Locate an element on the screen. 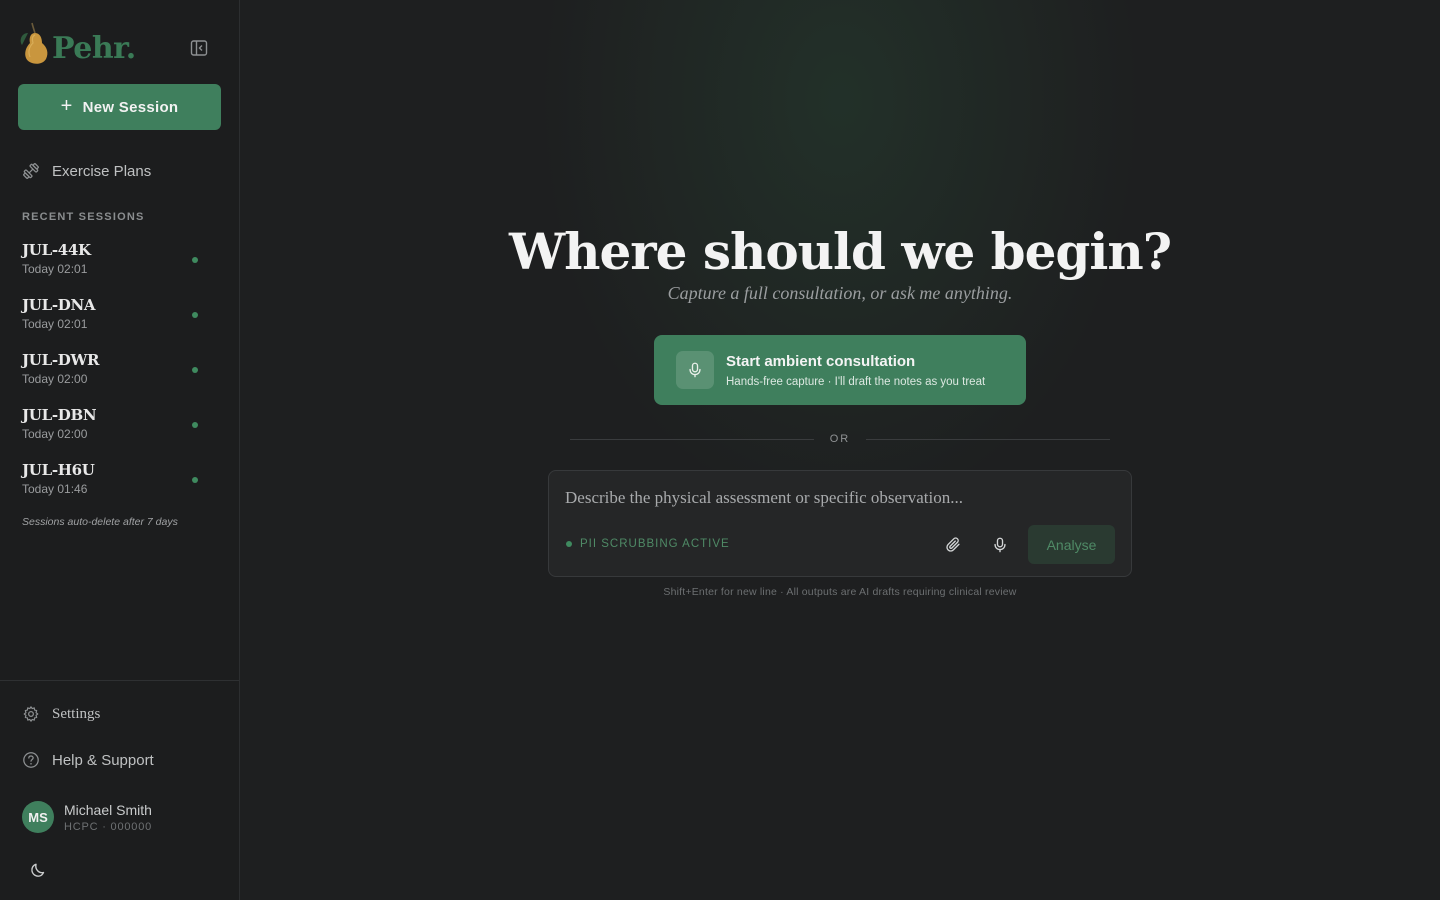 The height and width of the screenshot is (900, 1440). ambient-title: Start ambient consultation is located at coordinates (821, 361).